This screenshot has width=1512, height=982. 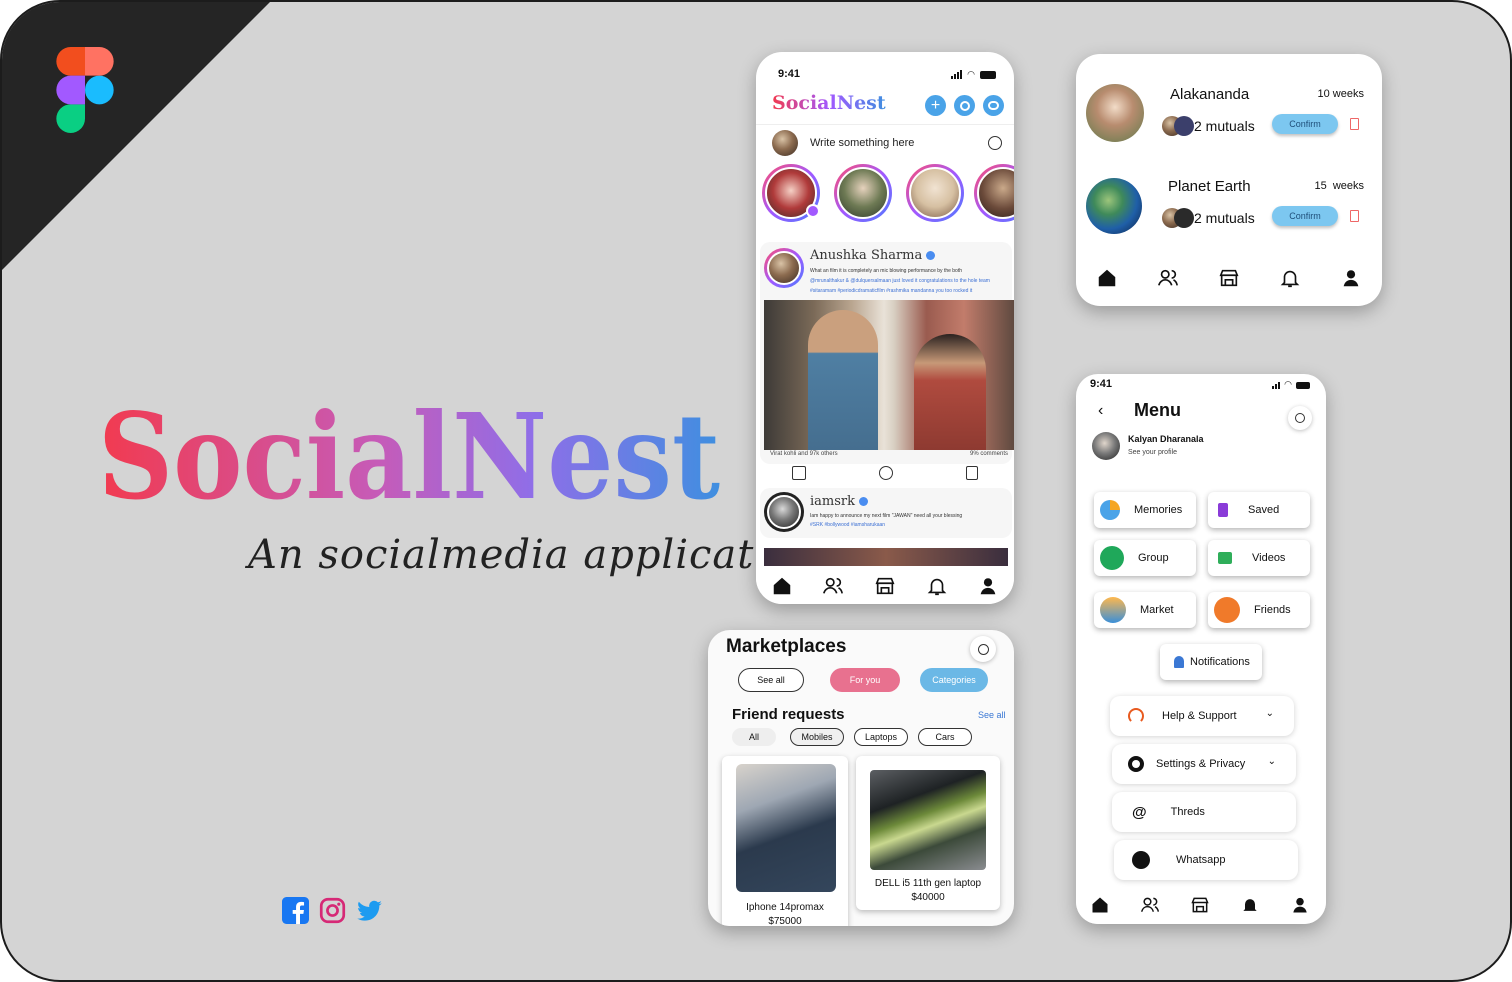 What do you see at coordinates (1110, 510) in the screenshot?
I see `clock-icon` at bounding box center [1110, 510].